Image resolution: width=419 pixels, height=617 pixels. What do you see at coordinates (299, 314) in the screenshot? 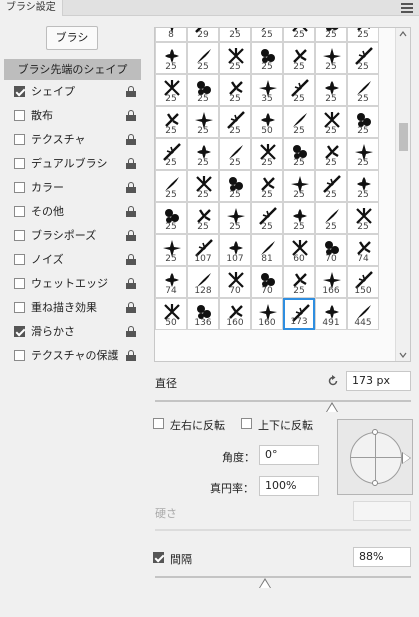
I see `brush-tip-cell: 173` at bounding box center [299, 314].